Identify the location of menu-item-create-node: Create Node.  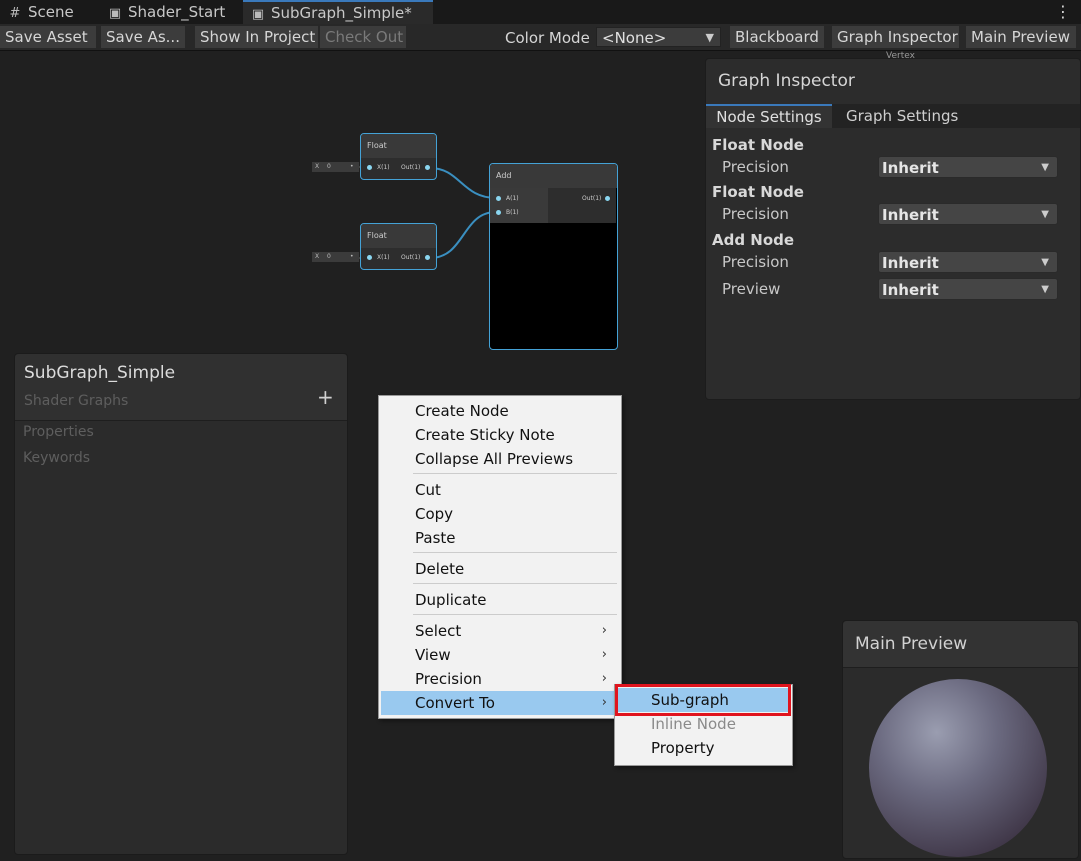
(499, 411).